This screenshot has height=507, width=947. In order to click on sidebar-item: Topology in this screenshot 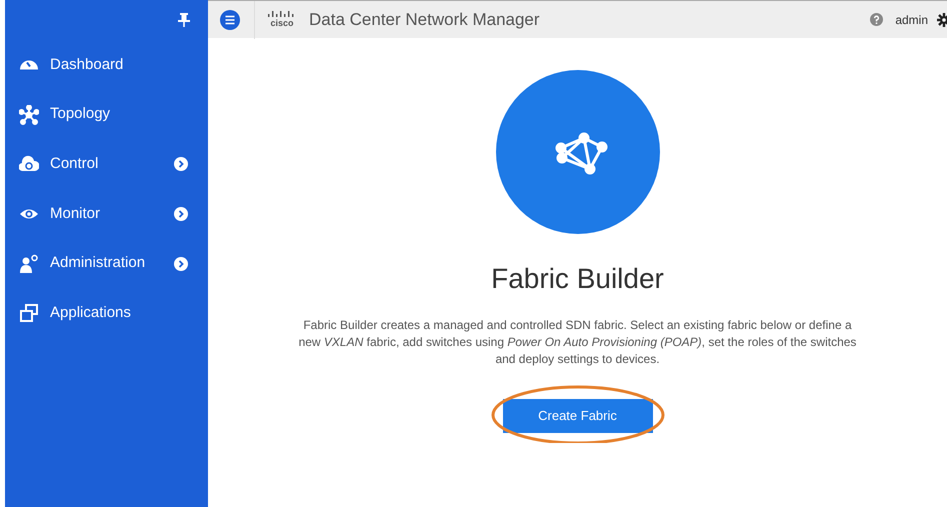, I will do `click(106, 115)`.